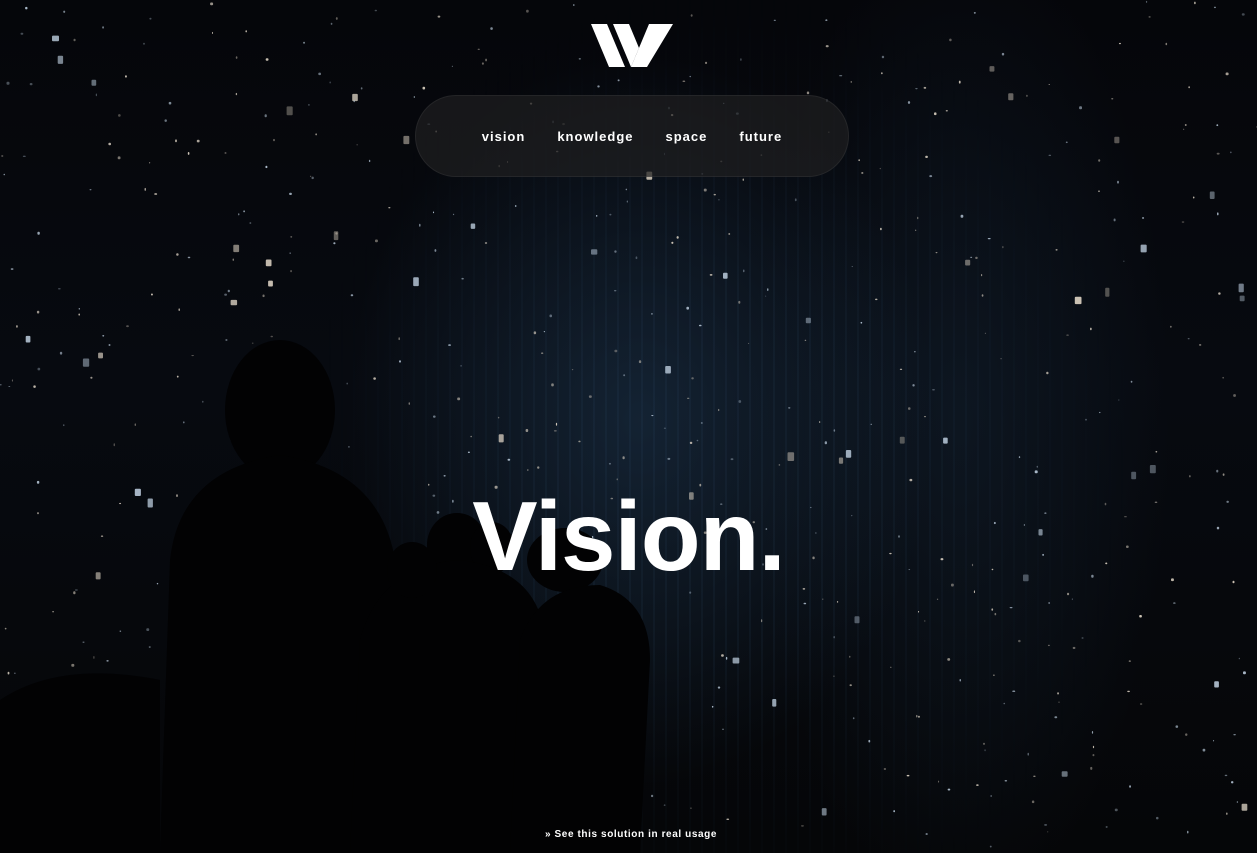 The image size is (1257, 853). Describe the element at coordinates (595, 136) in the screenshot. I see `nav-item-knowledge: knowledge` at that location.